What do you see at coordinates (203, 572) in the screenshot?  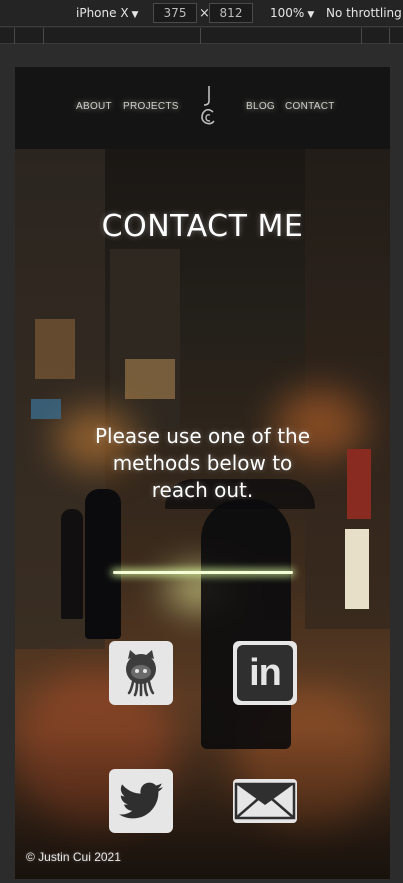 I see `glowing-divider` at bounding box center [203, 572].